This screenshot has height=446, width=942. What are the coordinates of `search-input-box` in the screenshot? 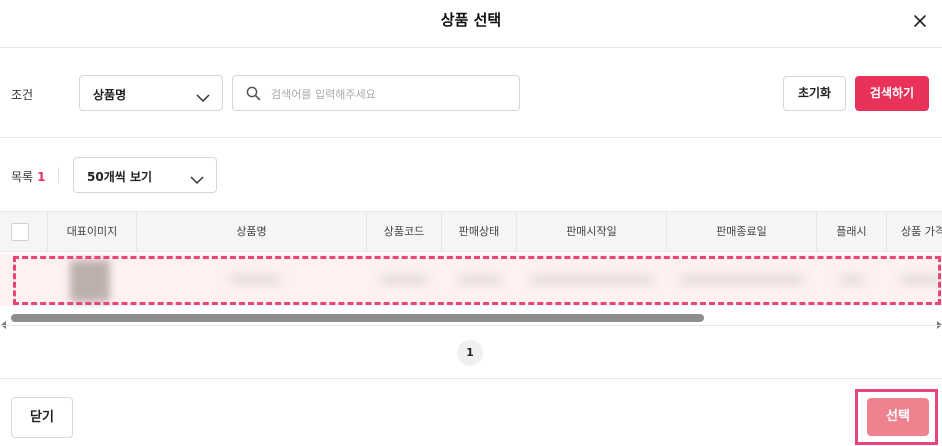 It's located at (376, 93).